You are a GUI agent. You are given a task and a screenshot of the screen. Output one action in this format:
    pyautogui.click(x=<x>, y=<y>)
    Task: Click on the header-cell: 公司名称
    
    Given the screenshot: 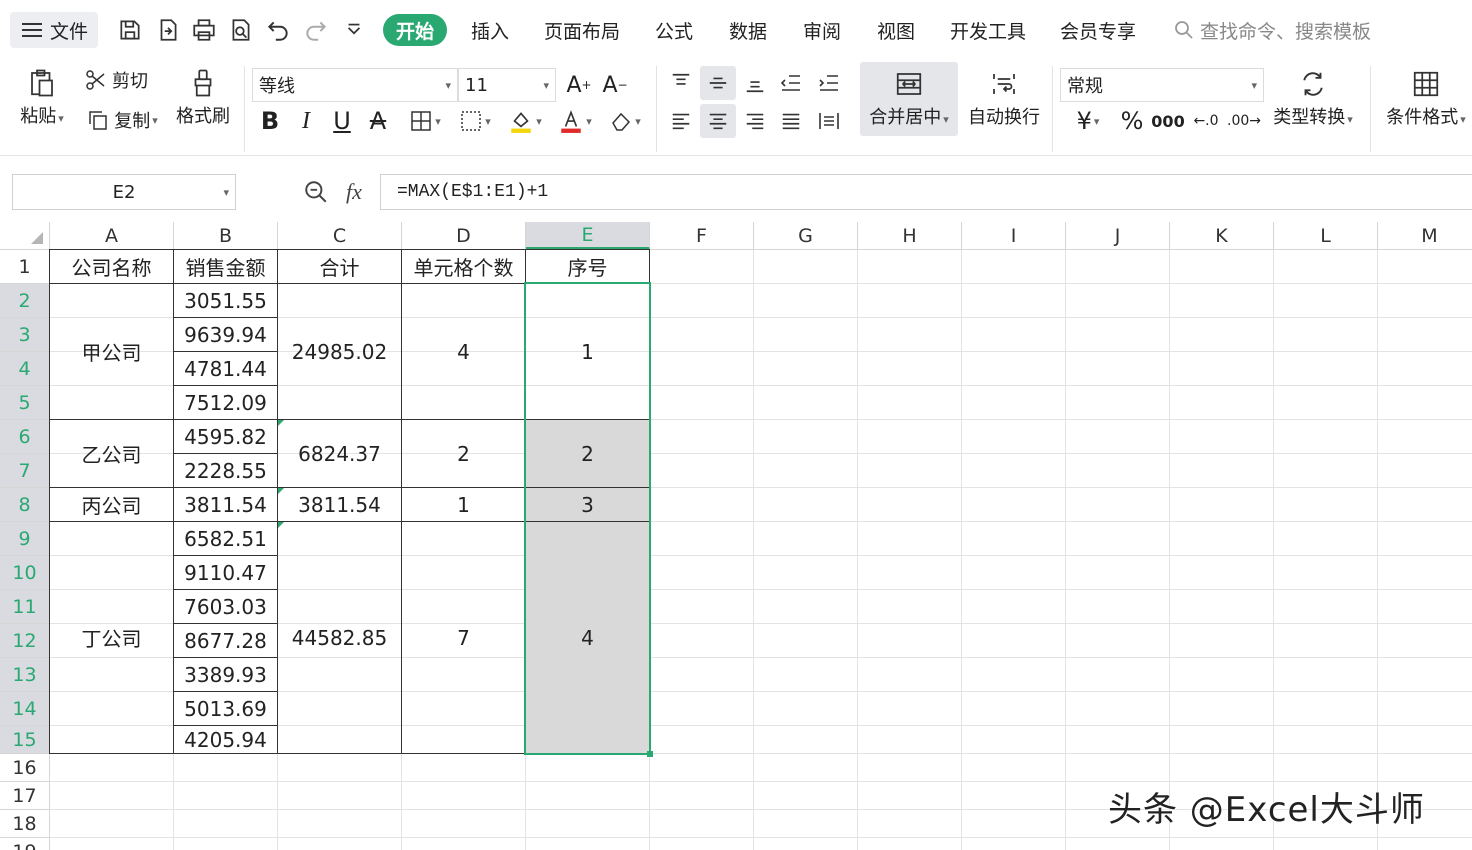 What is the action you would take?
    pyautogui.click(x=111, y=266)
    